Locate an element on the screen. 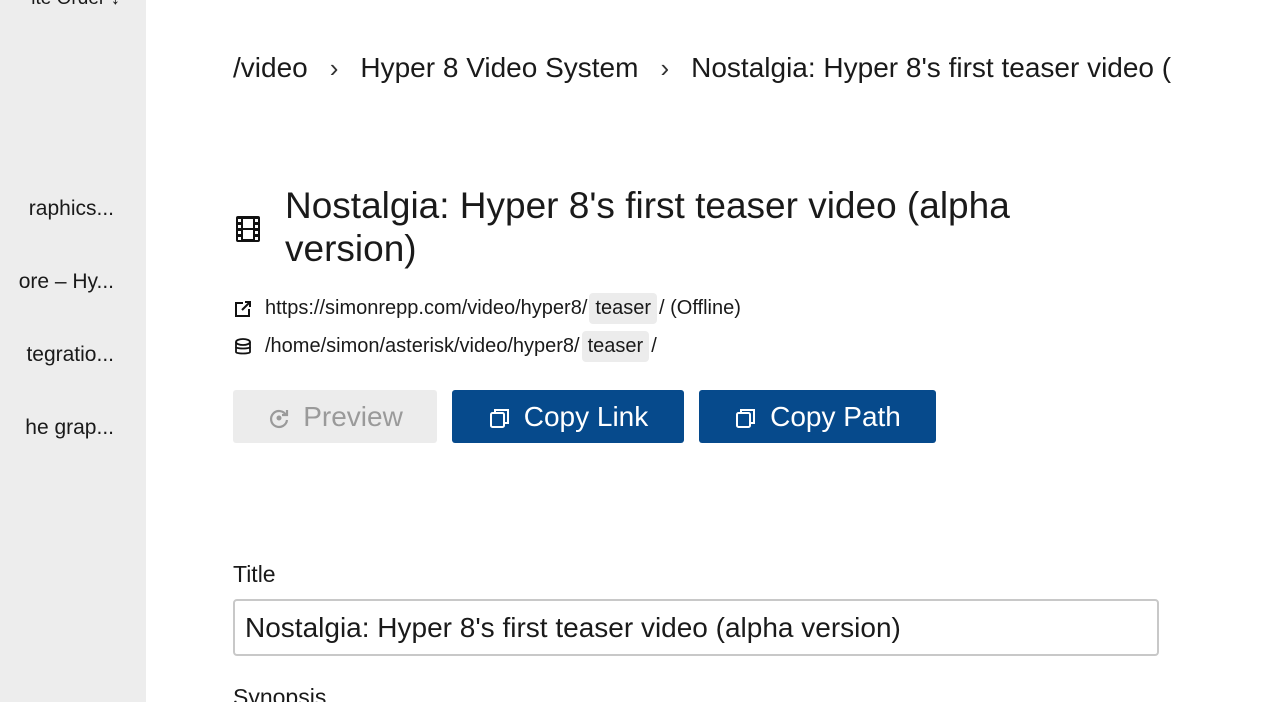  copy-path-button: Copy Path is located at coordinates (817, 416).